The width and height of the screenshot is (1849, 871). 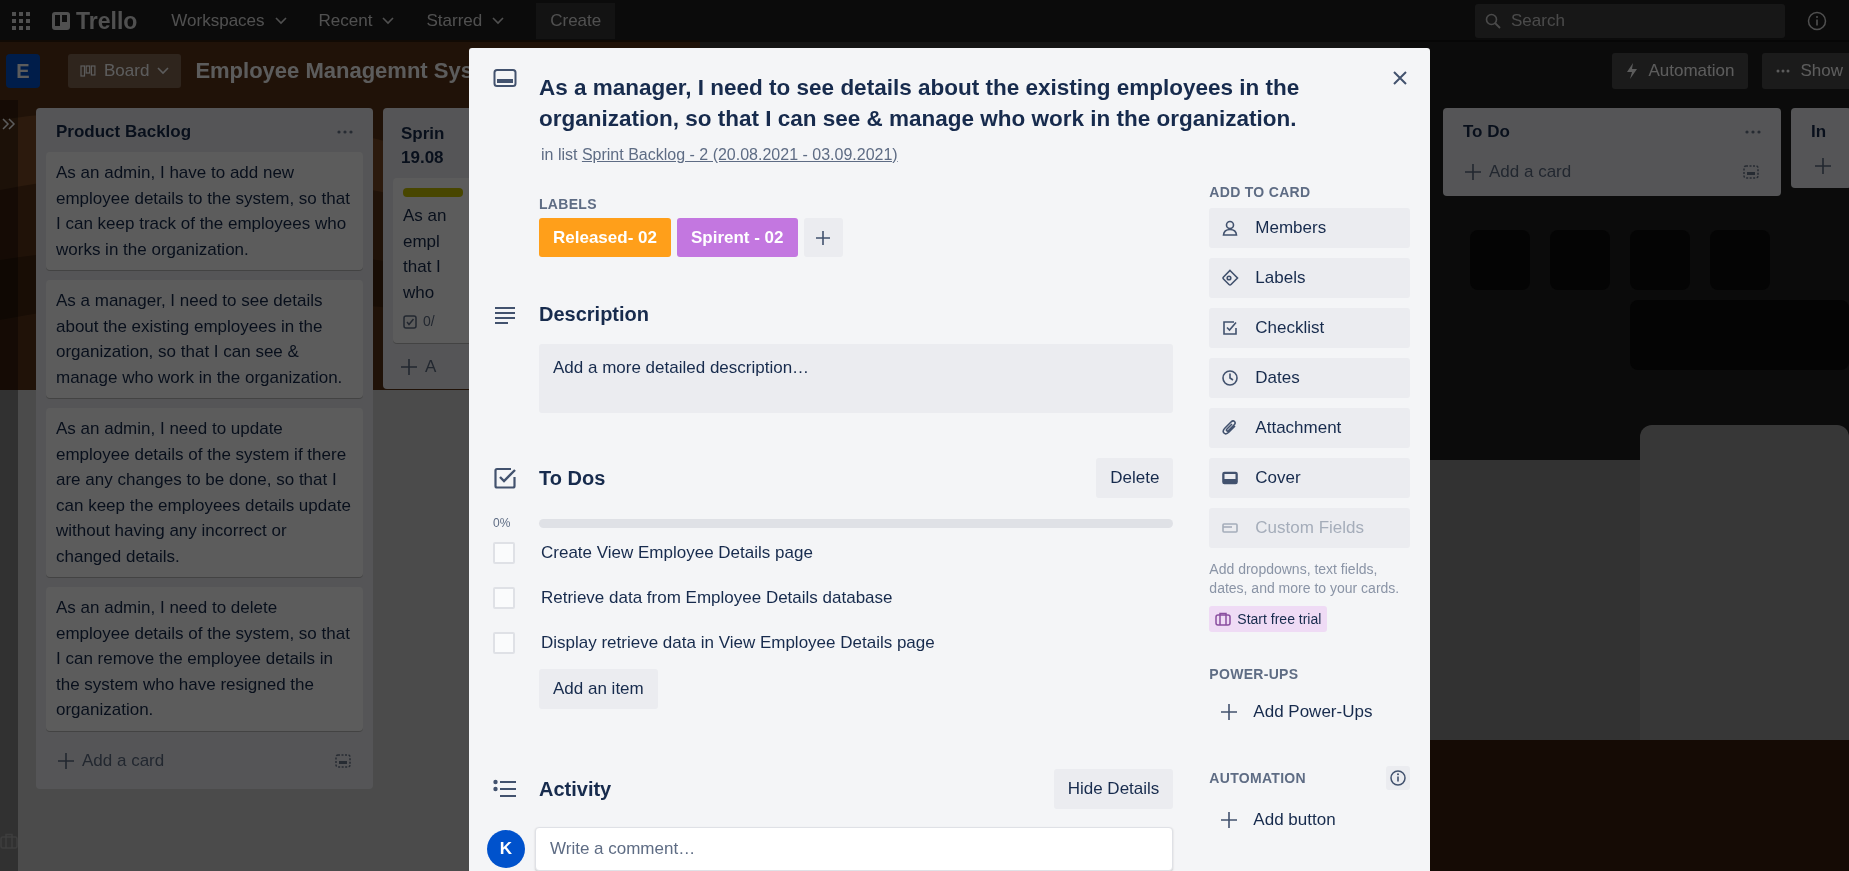 I want to click on user-avatar: K, so click(x=506, y=849).